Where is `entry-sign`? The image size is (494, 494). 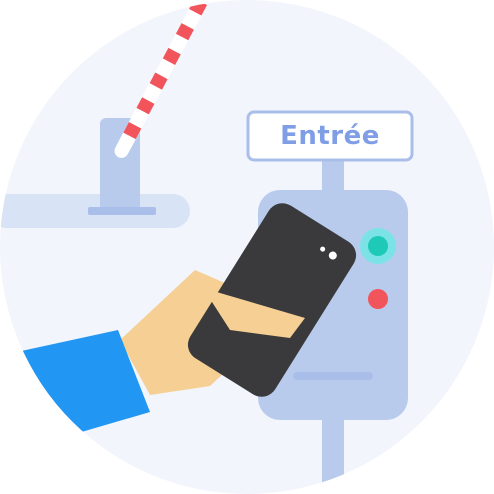 entry-sign is located at coordinates (330, 136).